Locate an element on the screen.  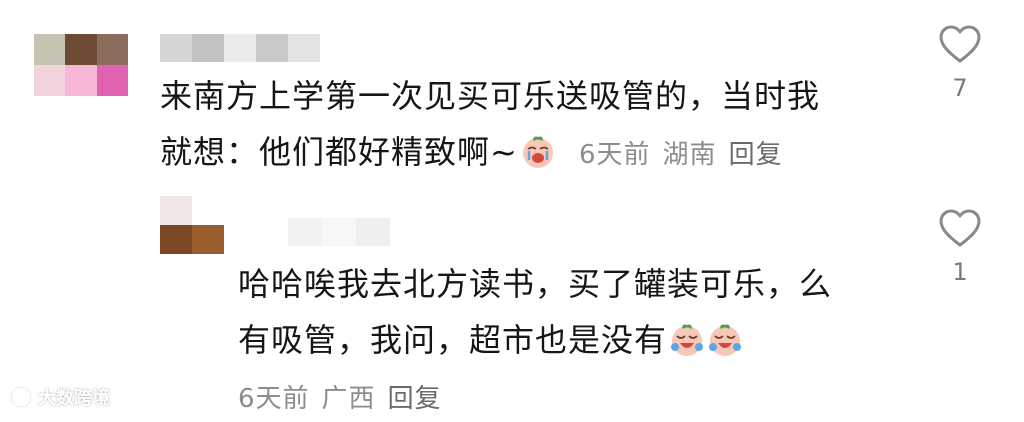
watermark: 大数跨境 is located at coordinates (59, 397).